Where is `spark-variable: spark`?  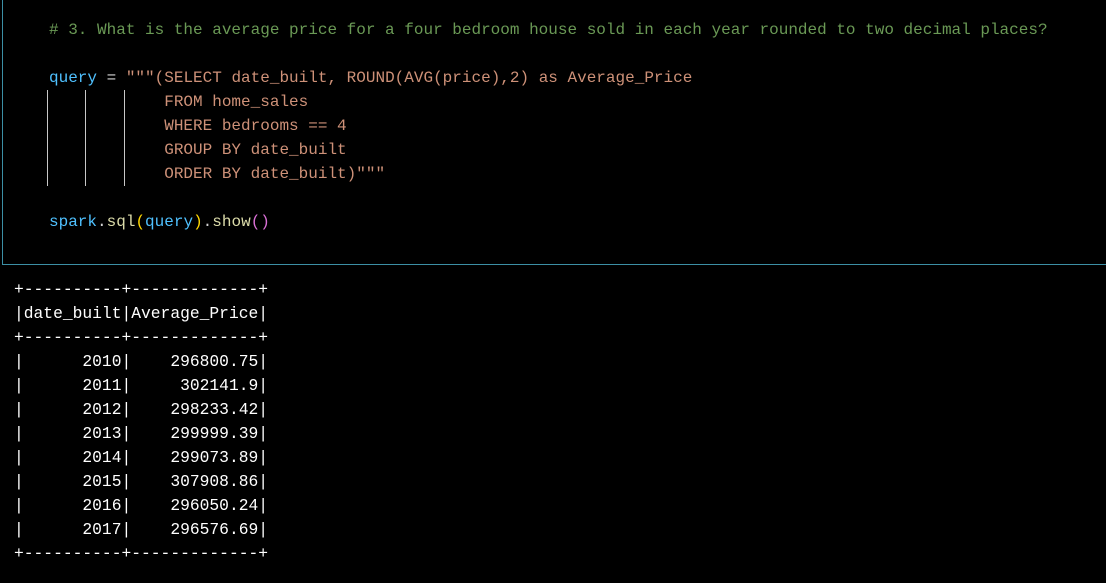 spark-variable: spark is located at coordinates (73, 222).